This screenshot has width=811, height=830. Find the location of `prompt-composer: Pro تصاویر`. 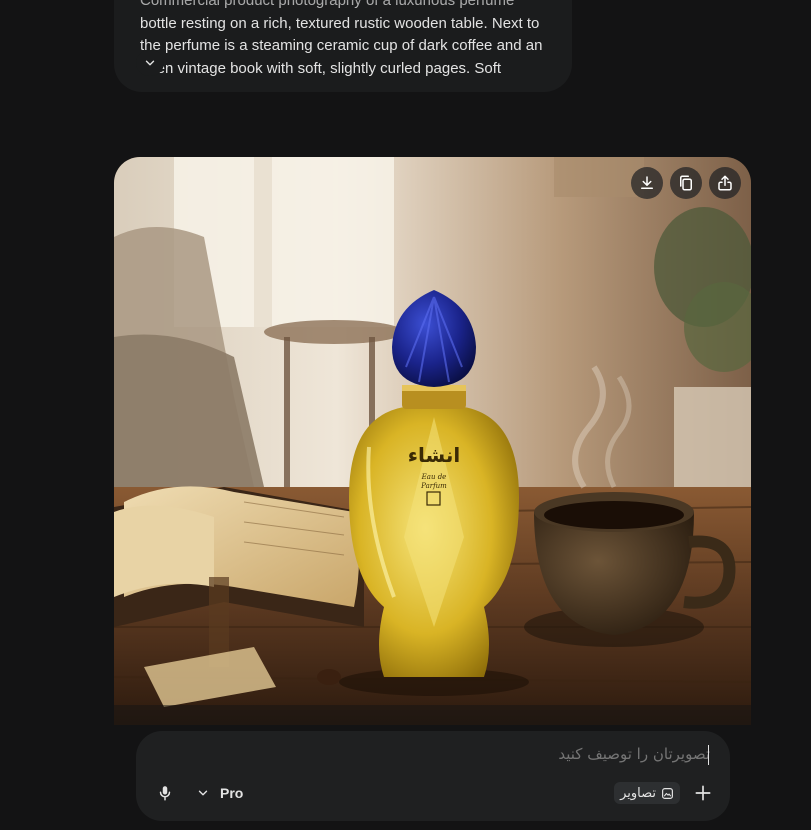

prompt-composer: Pro تصاویر is located at coordinates (433, 776).